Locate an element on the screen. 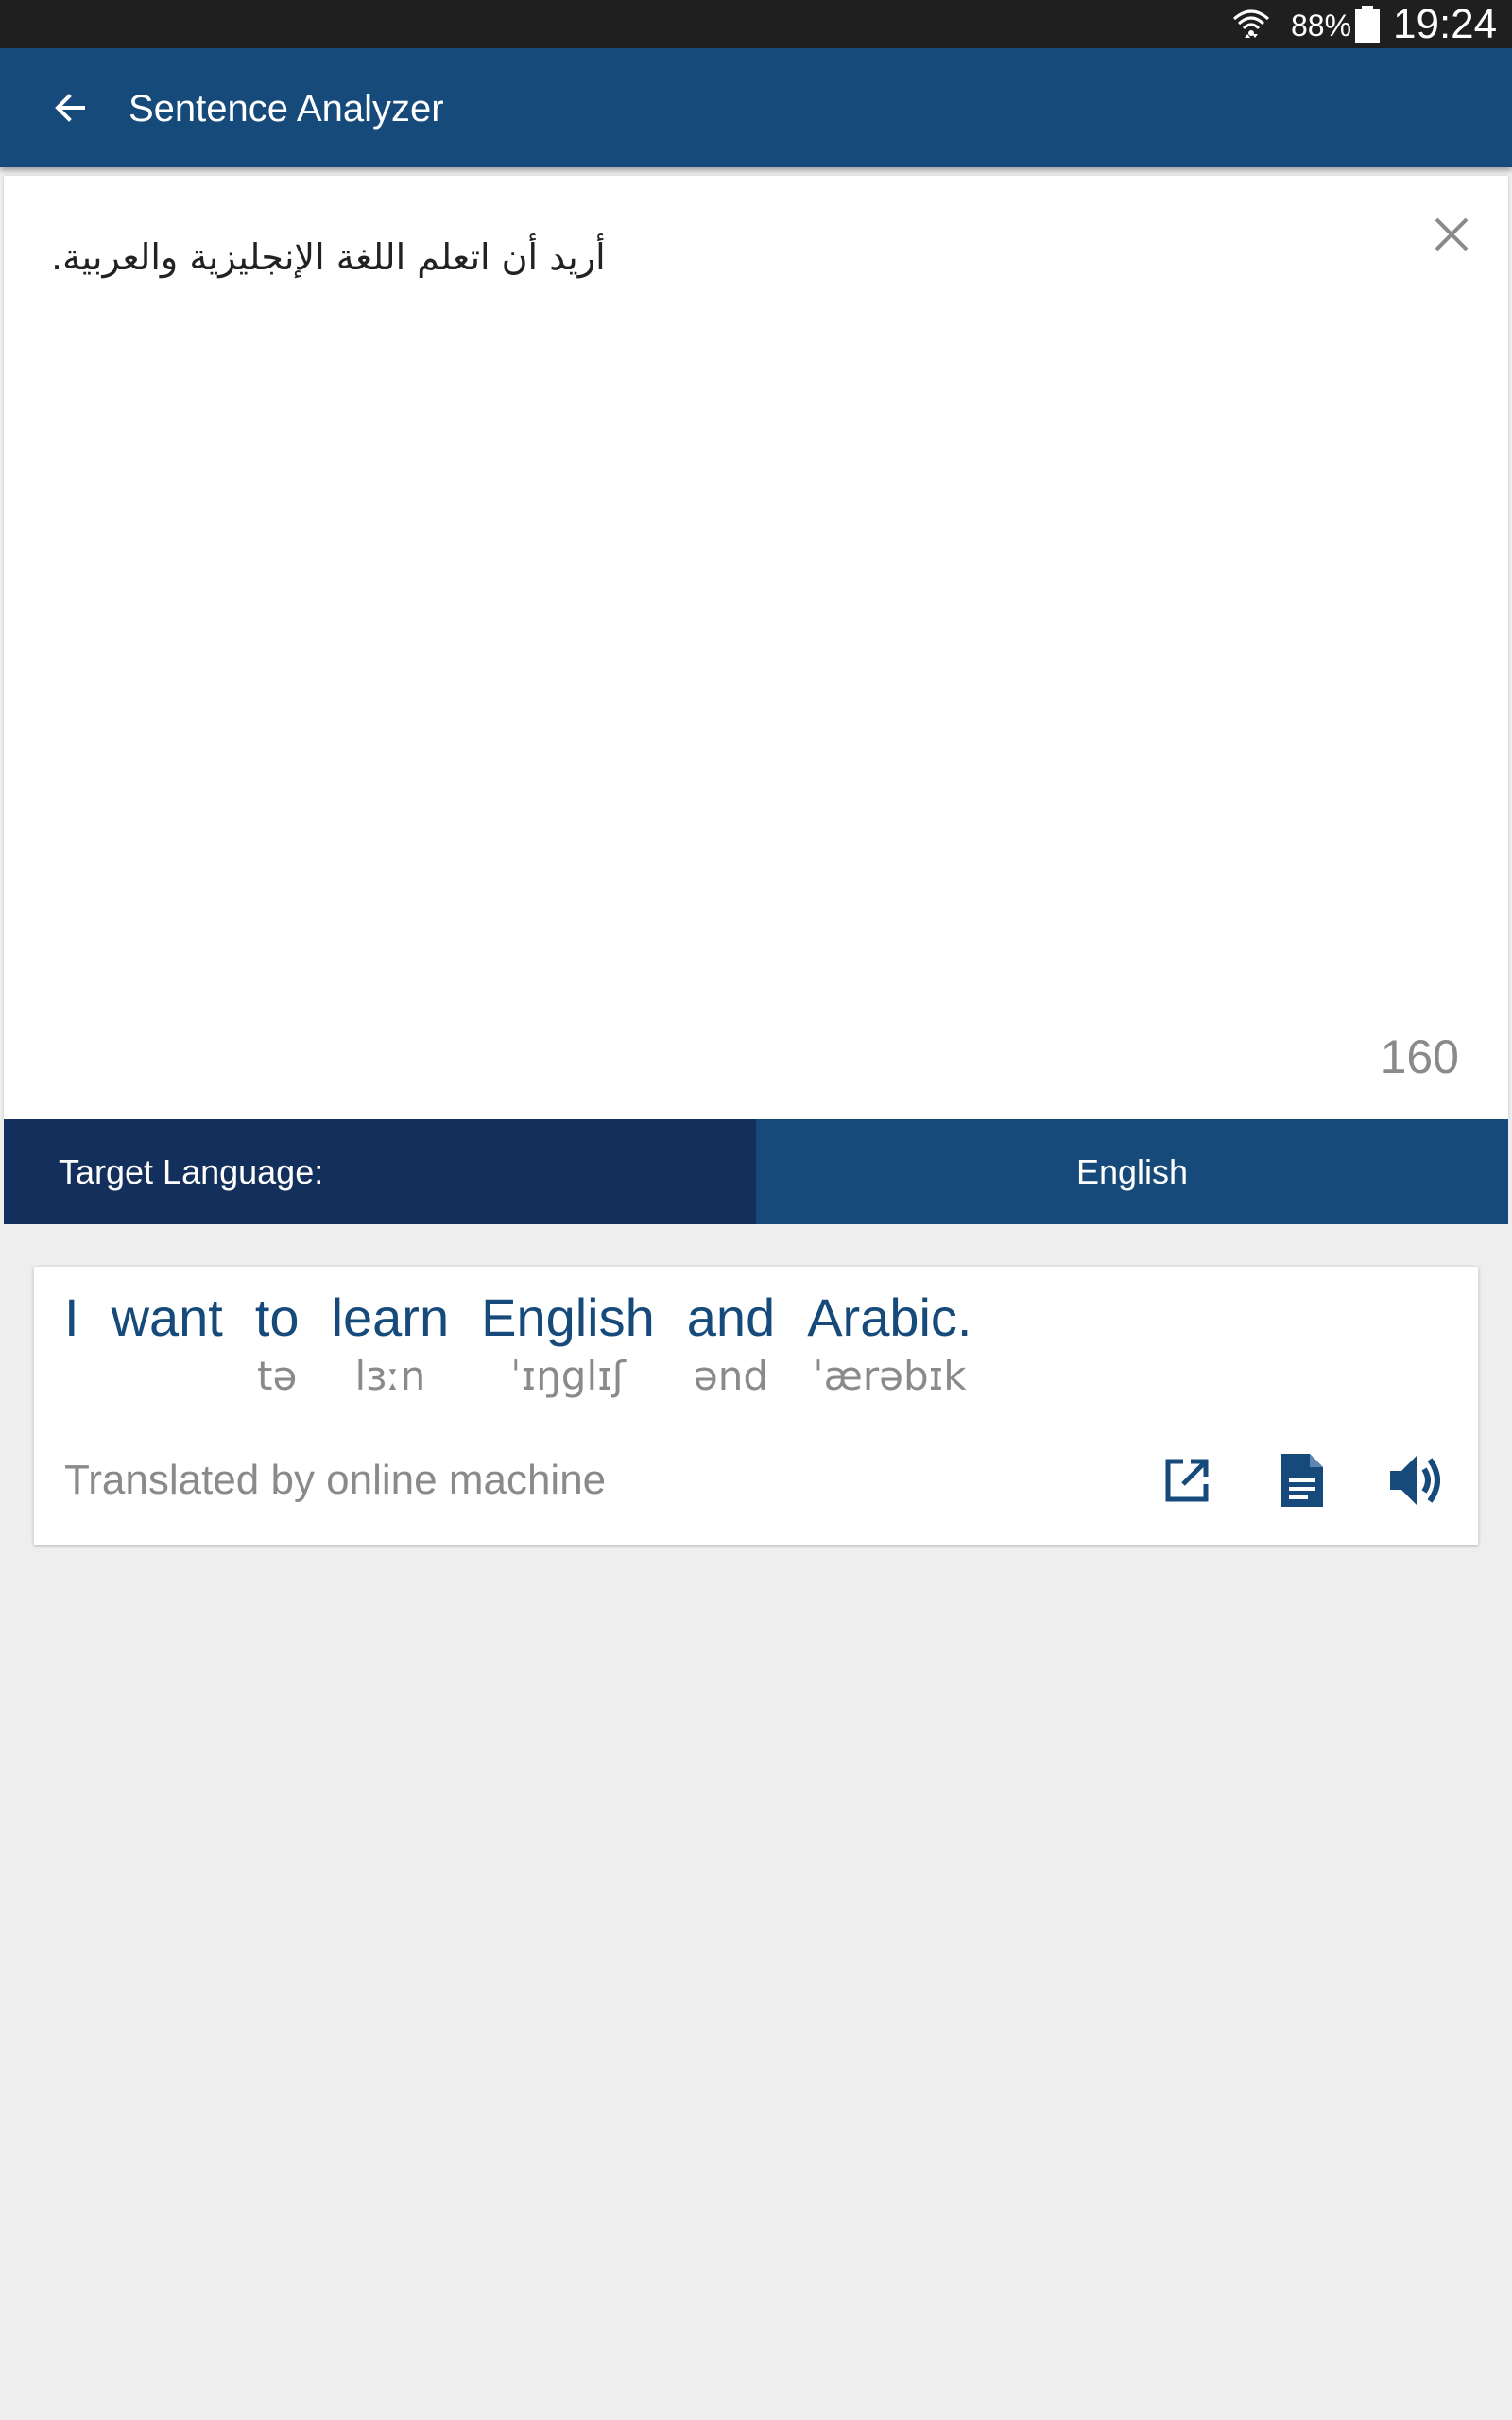 The image size is (1512, 2420). word-phonetic: ˈærəbɪk is located at coordinates (890, 1376).